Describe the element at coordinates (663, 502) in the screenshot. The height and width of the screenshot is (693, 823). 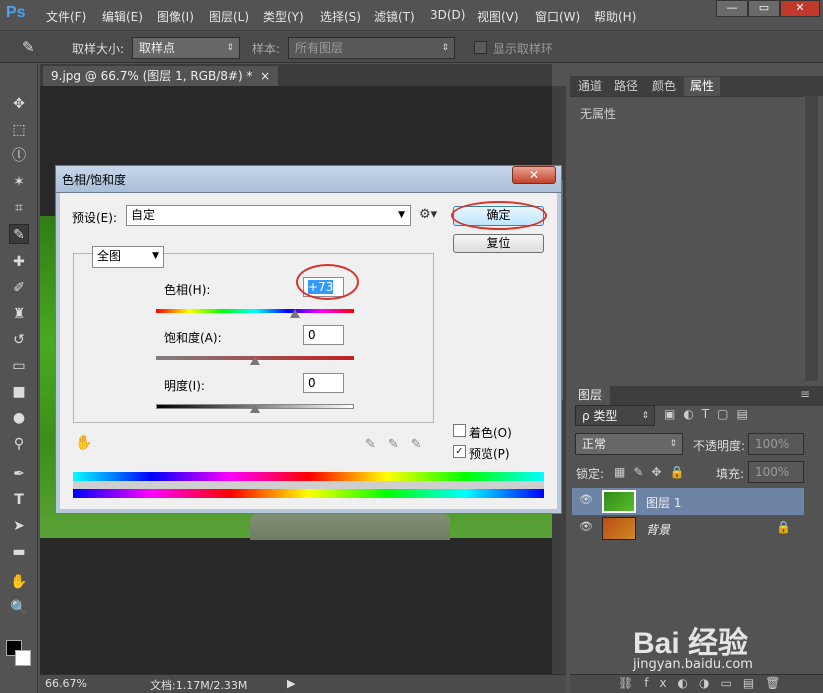
I see `layer-name: 图层 1` at that location.